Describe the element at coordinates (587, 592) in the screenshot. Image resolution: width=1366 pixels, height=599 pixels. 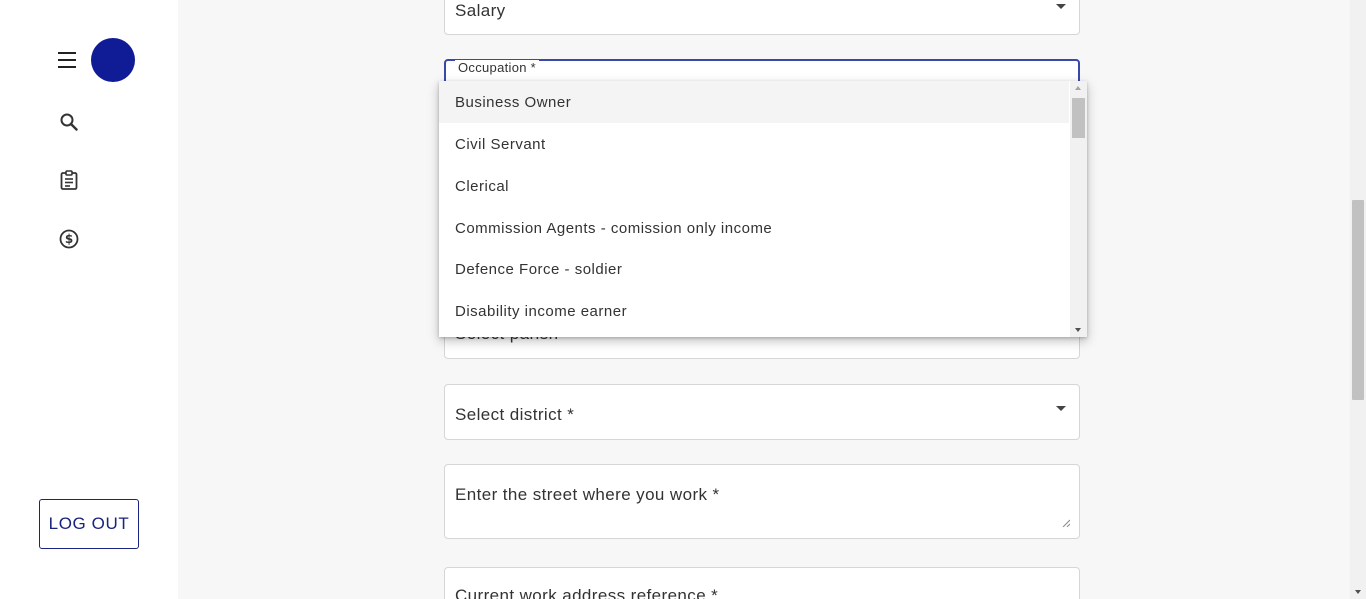
I see `address-reference-placeholder: Current work address reference *` at that location.